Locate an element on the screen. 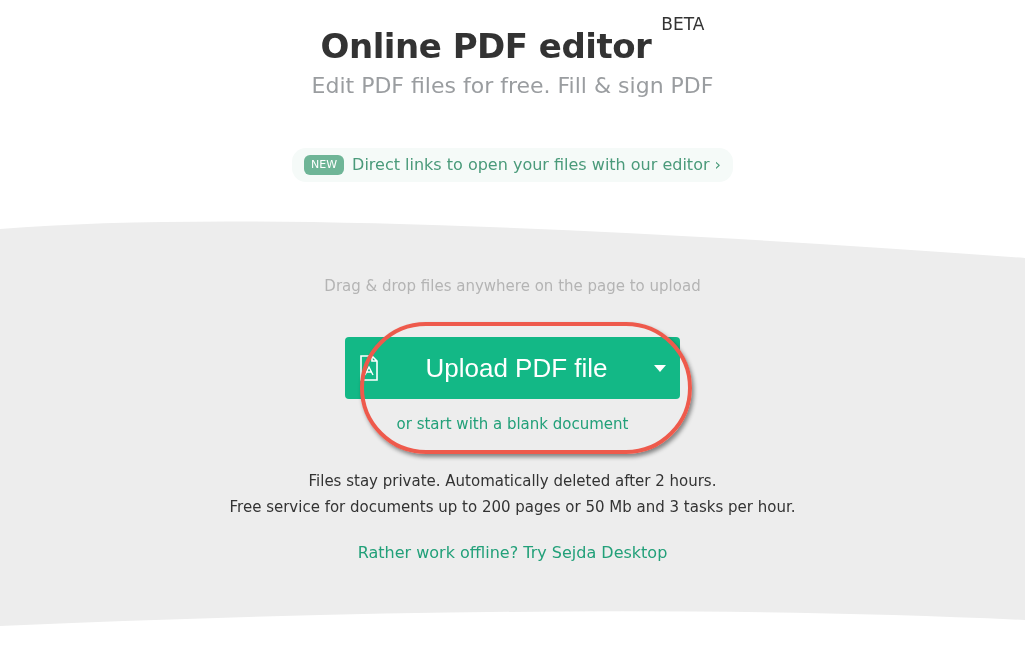 This screenshot has height=646, width=1025. drag-drop-hint: Drag & drop files anywhere on the page to upload is located at coordinates (512, 286).